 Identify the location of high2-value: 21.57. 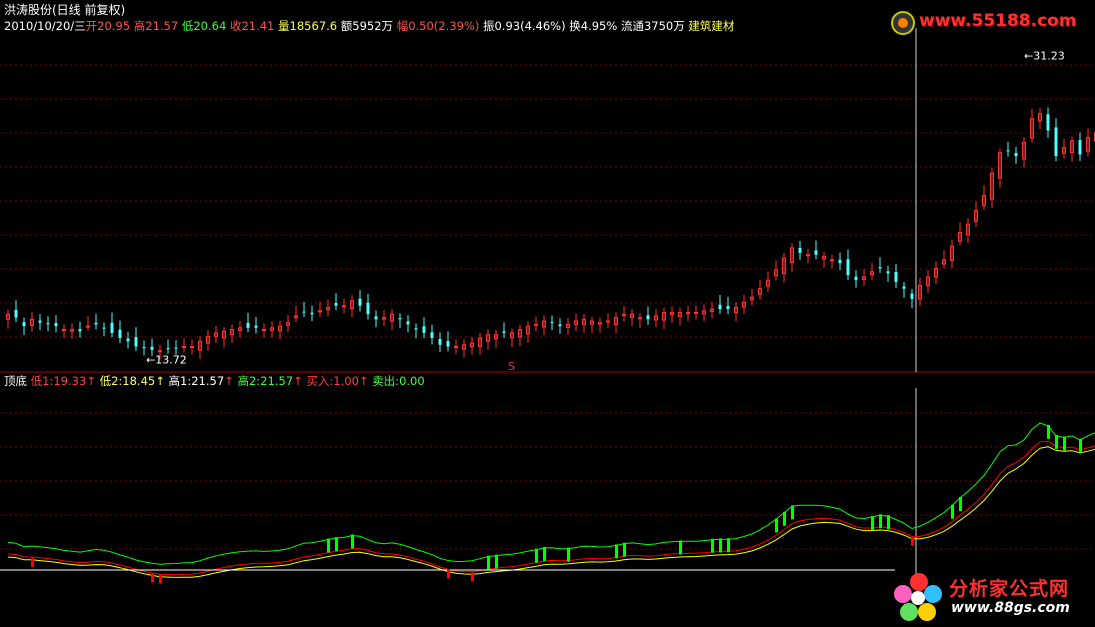
(277, 381).